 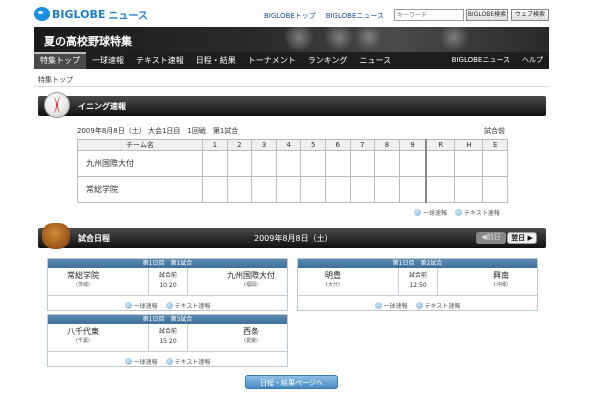 I want to click on team-name: 明豊, so click(x=333, y=275).